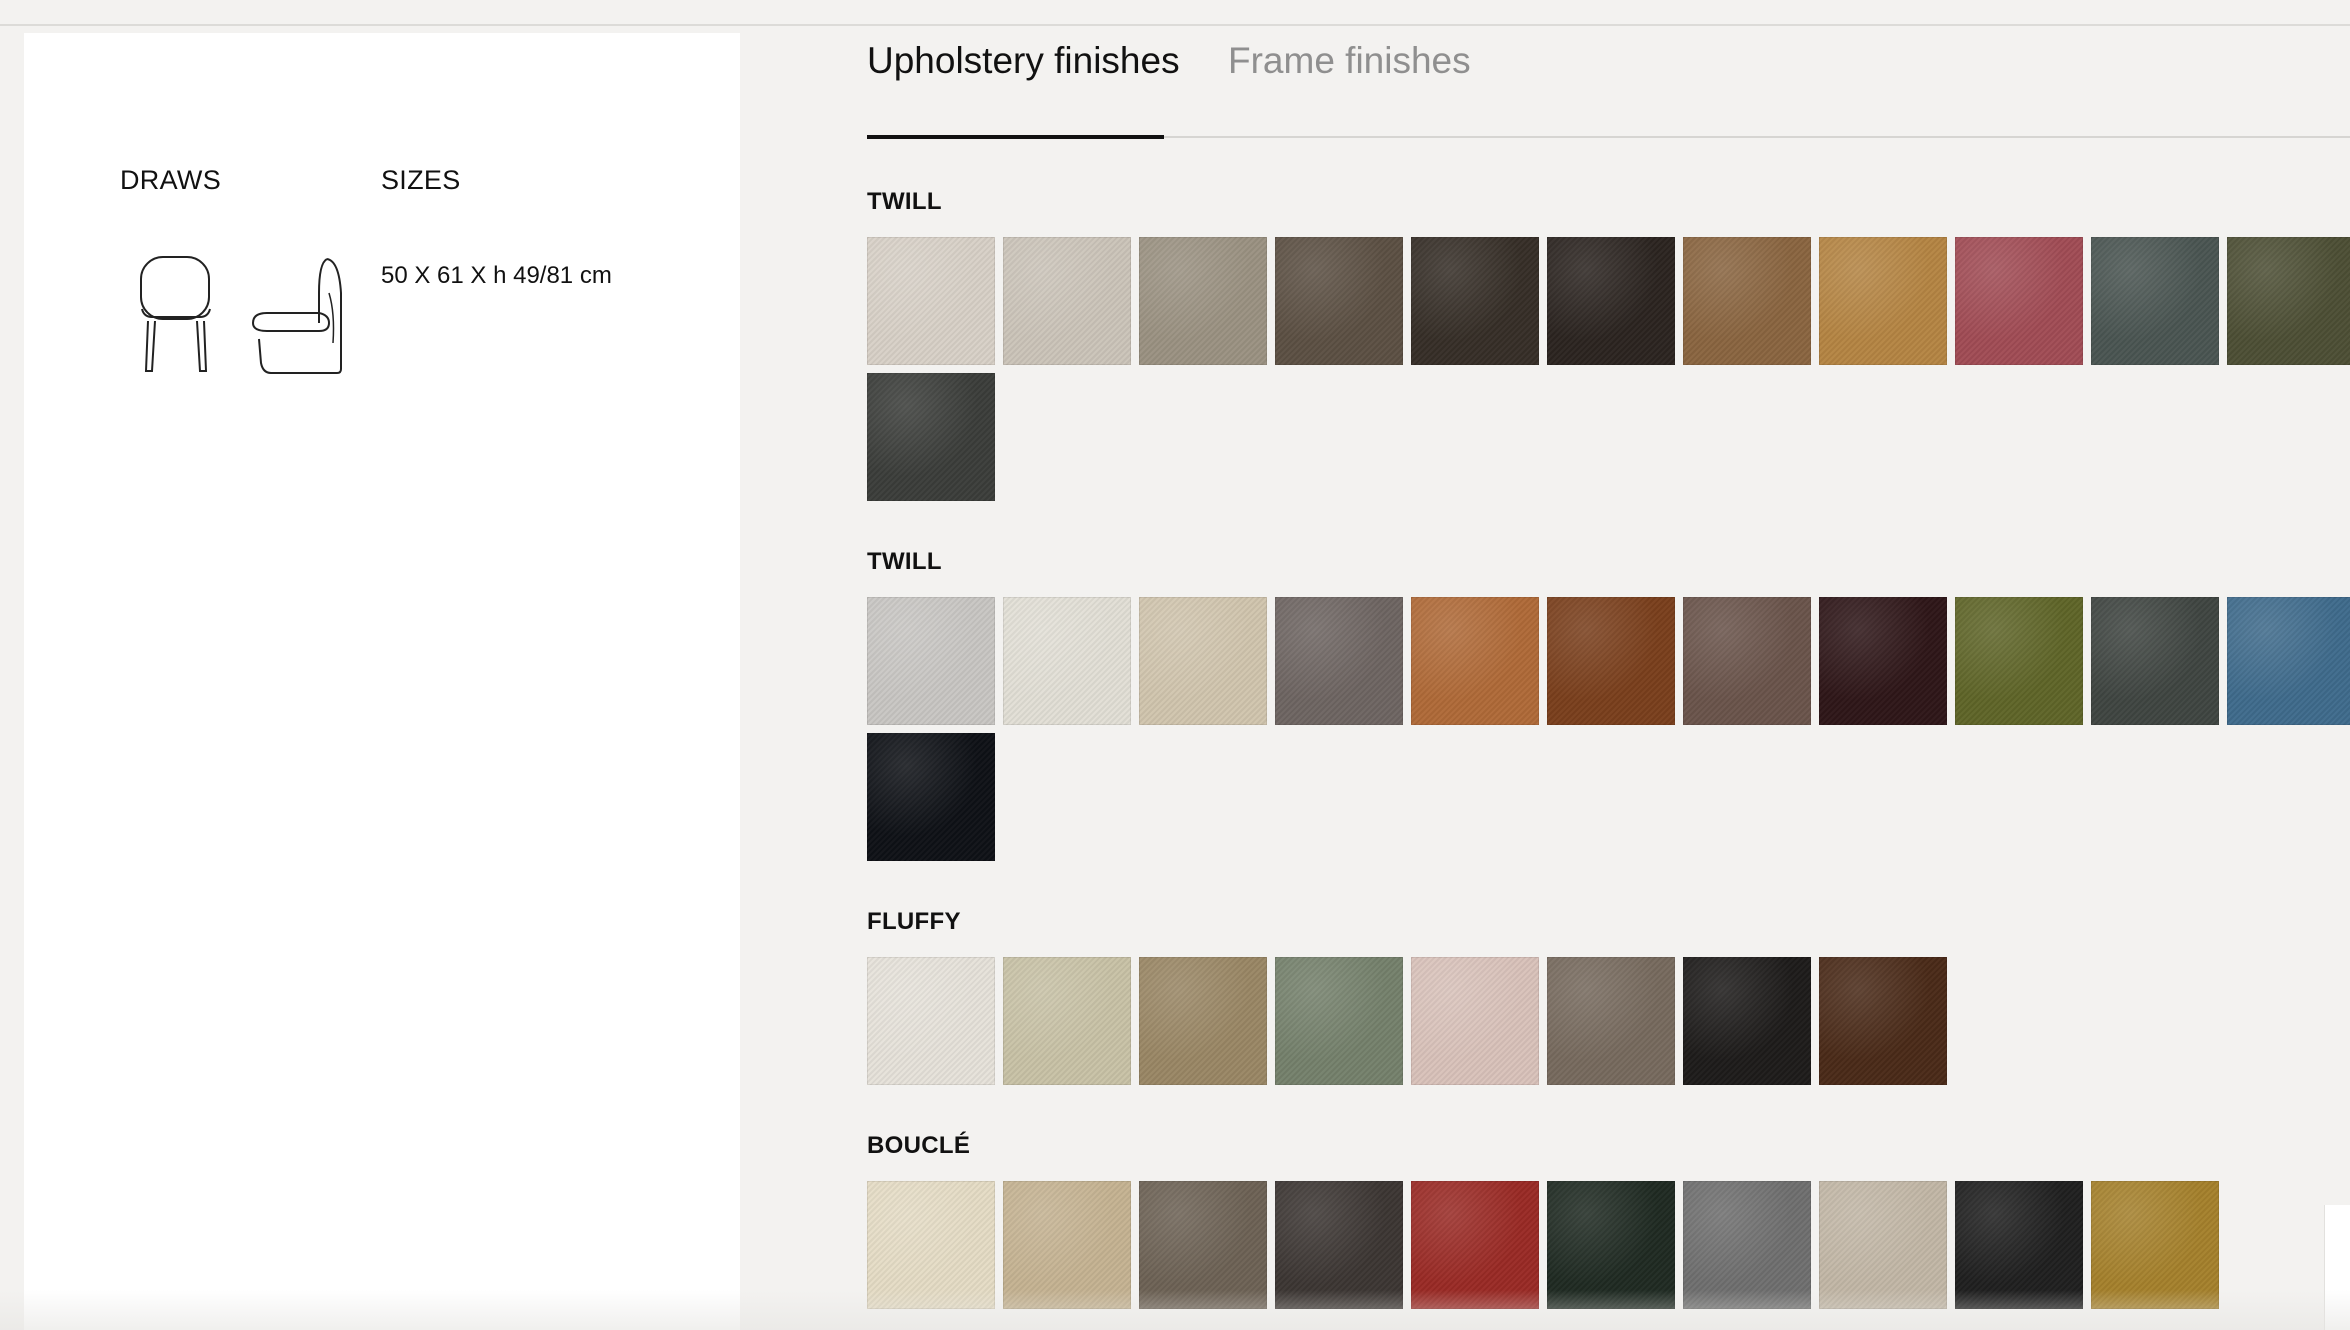  What do you see at coordinates (170, 180) in the screenshot?
I see `draws-title: DRAWS` at bounding box center [170, 180].